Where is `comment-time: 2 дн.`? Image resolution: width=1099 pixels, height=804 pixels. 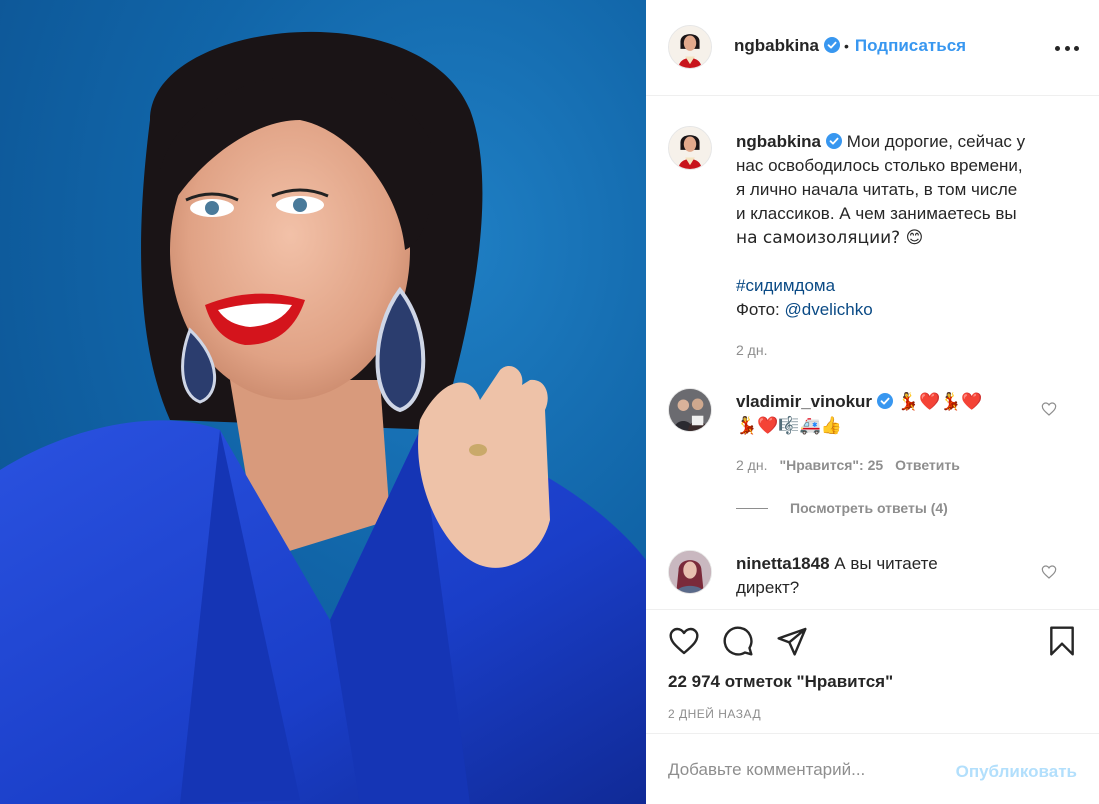 comment-time: 2 дн. is located at coordinates (751, 465).